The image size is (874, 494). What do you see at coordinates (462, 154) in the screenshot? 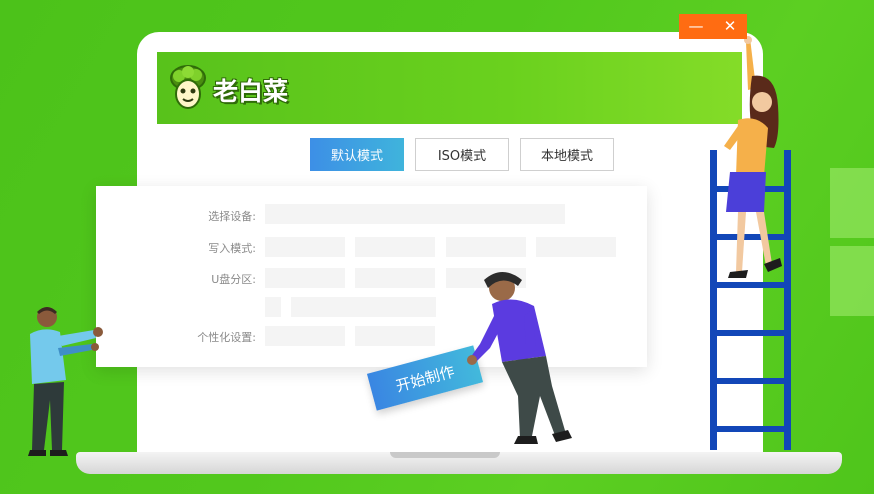
I see `tab-iso-mode: ISO模式` at bounding box center [462, 154].